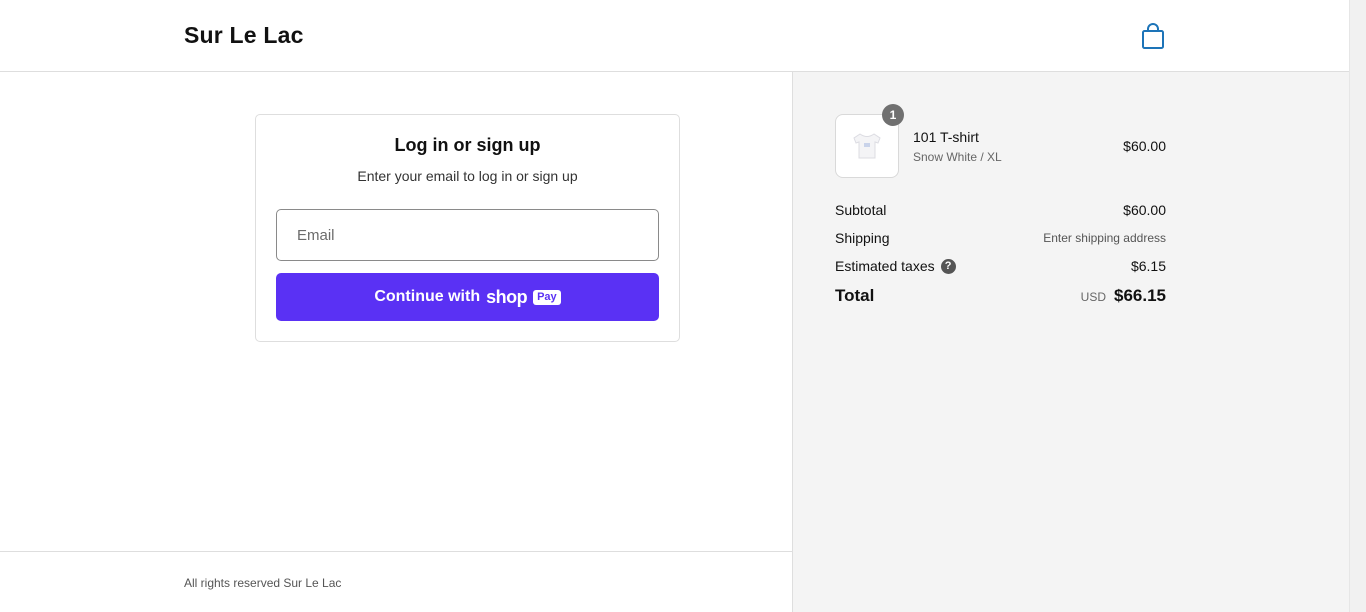 The image size is (1366, 612). I want to click on line-item: 1 101 T-shirt Snow White / XL $60.00, so click(1000, 141).